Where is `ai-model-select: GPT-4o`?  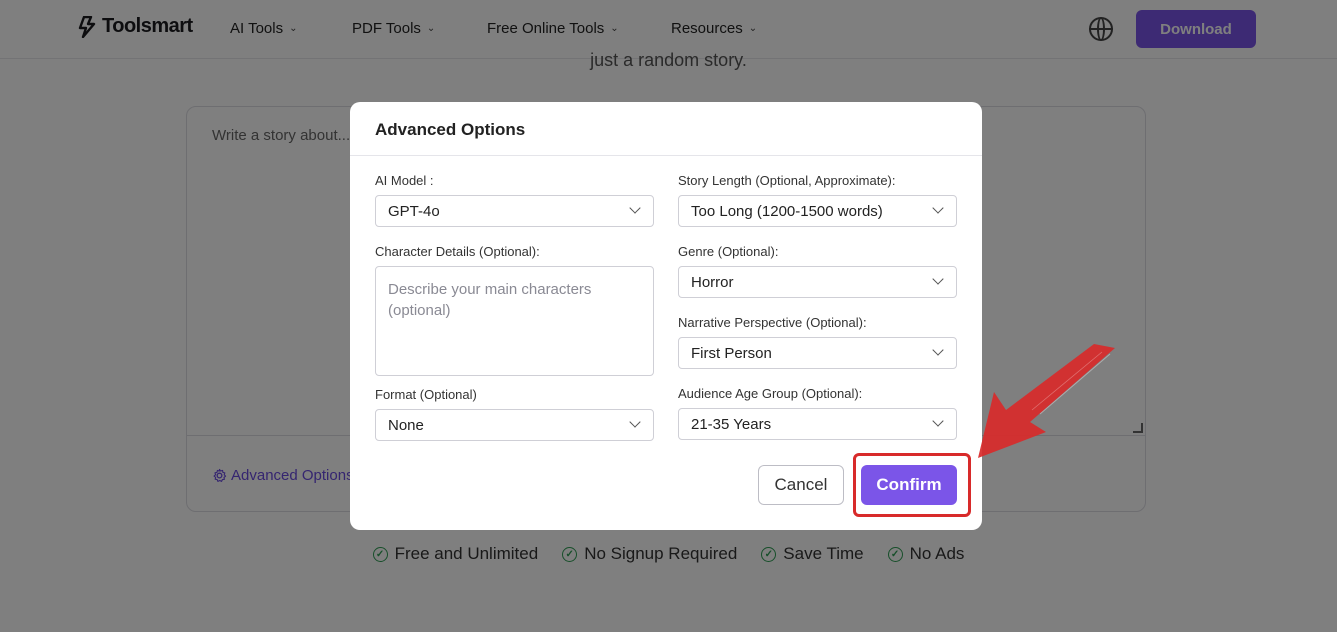 ai-model-select: GPT-4o is located at coordinates (514, 211).